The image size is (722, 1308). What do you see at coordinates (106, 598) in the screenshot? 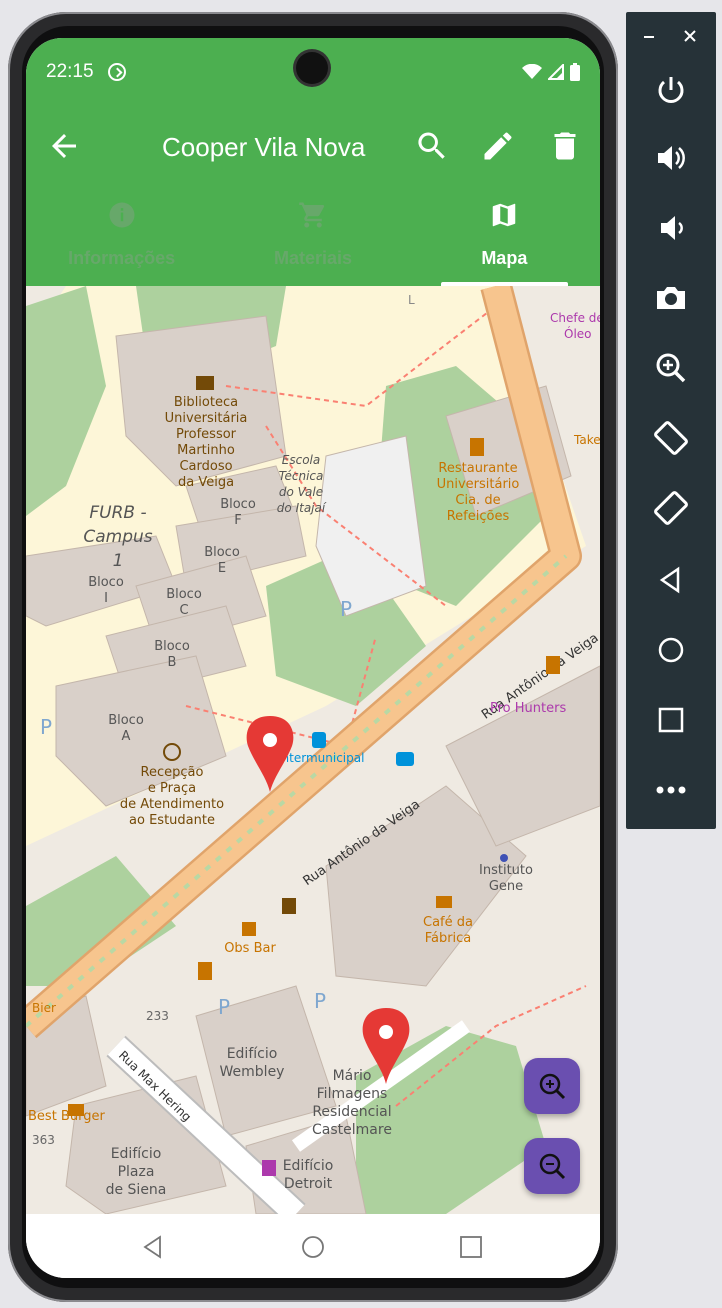
I see `svg-text: I` at bounding box center [106, 598].